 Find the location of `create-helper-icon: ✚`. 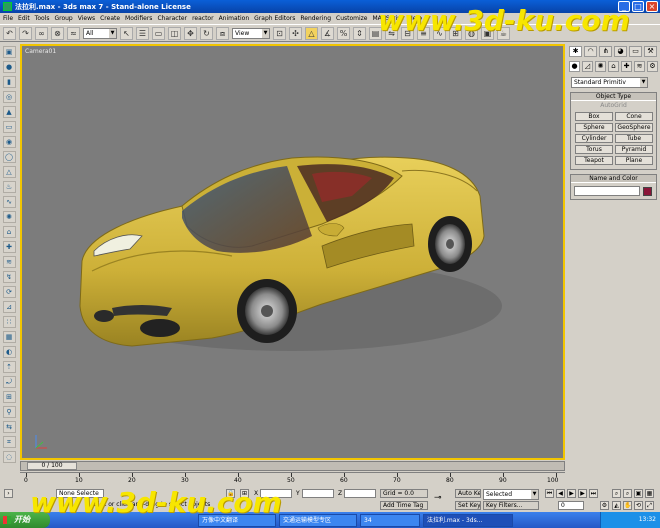

create-helper-icon: ✚ is located at coordinates (9, 247).